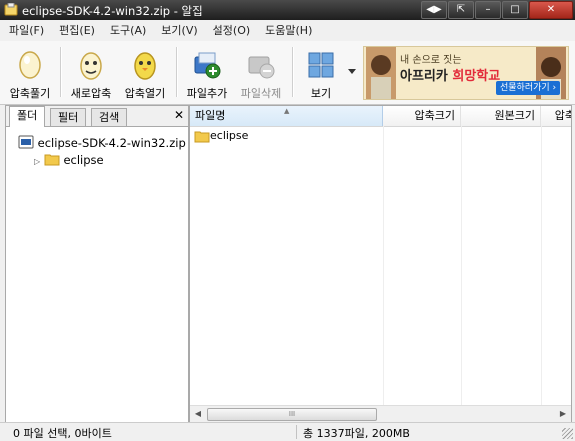  What do you see at coordinates (26, 142) in the screenshot?
I see `zip-file-icon` at bounding box center [26, 142].